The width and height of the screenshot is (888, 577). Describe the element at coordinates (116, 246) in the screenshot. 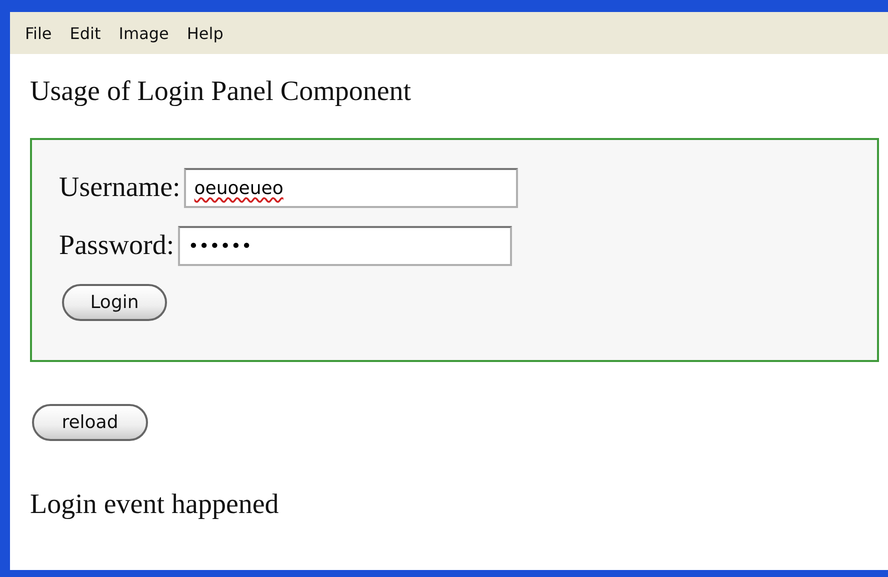

I see `field-label: Password:` at that location.